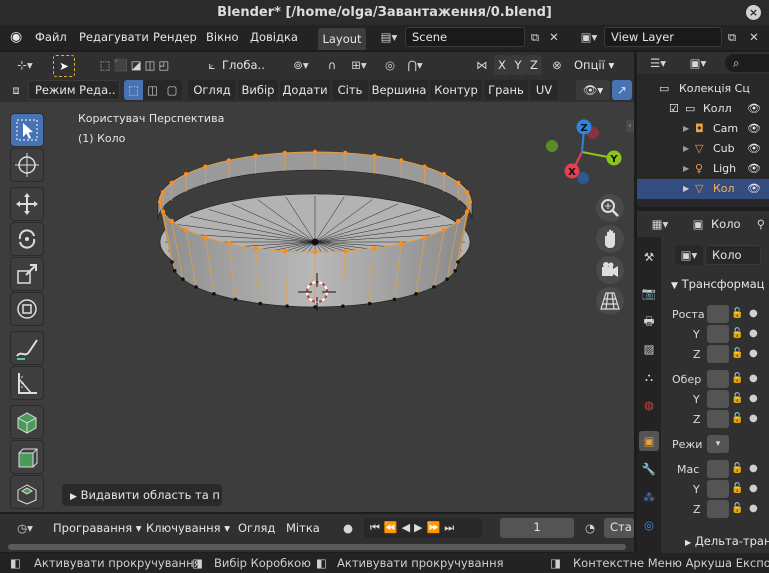 This screenshot has height=573, width=769. Describe the element at coordinates (456, 90) in the screenshot. I see `menu-edge: Контур` at that location.